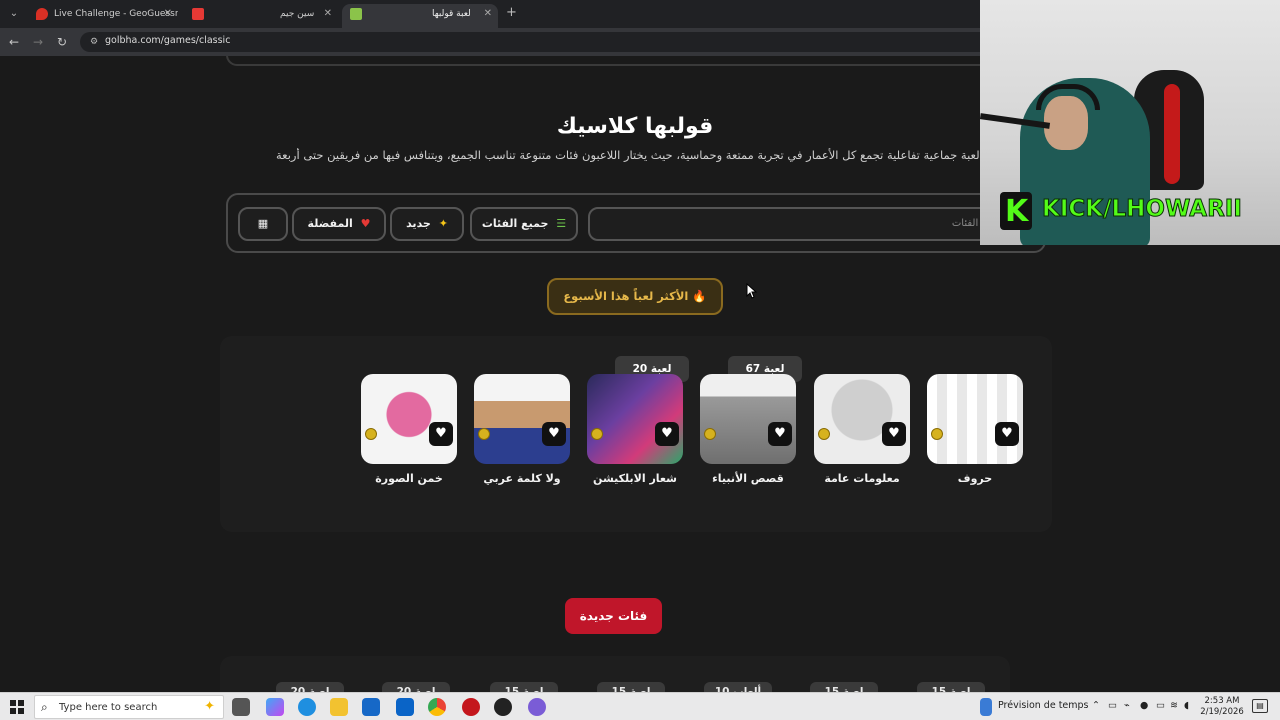 The image size is (1280, 720). What do you see at coordinates (275, 707) in the screenshot?
I see `copilot-icon` at bounding box center [275, 707].